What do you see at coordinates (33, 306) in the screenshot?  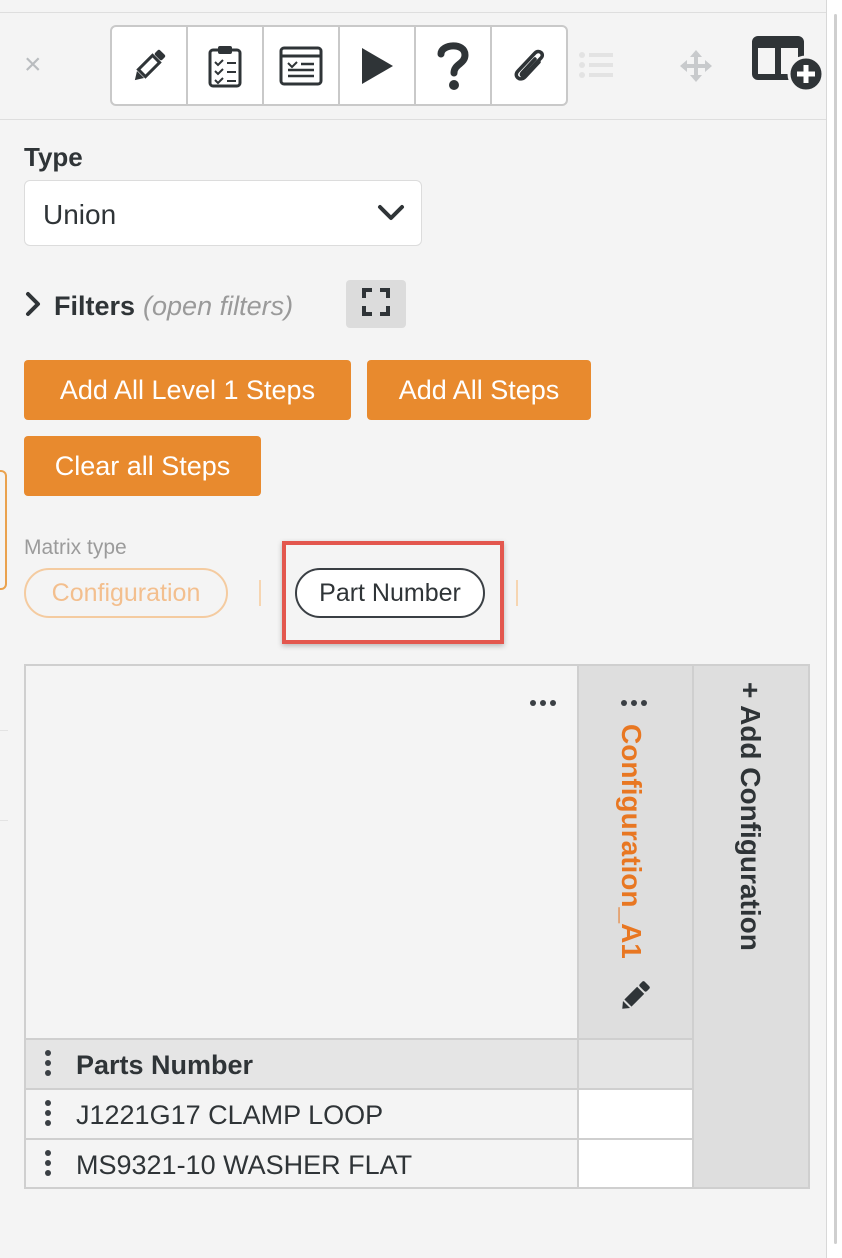 I see `chevron-right-icon` at bounding box center [33, 306].